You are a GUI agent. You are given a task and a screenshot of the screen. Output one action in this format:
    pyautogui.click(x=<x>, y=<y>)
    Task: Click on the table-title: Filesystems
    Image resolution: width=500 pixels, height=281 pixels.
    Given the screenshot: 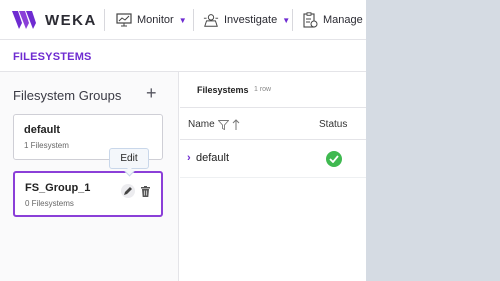 What is the action you would take?
    pyautogui.click(x=223, y=90)
    